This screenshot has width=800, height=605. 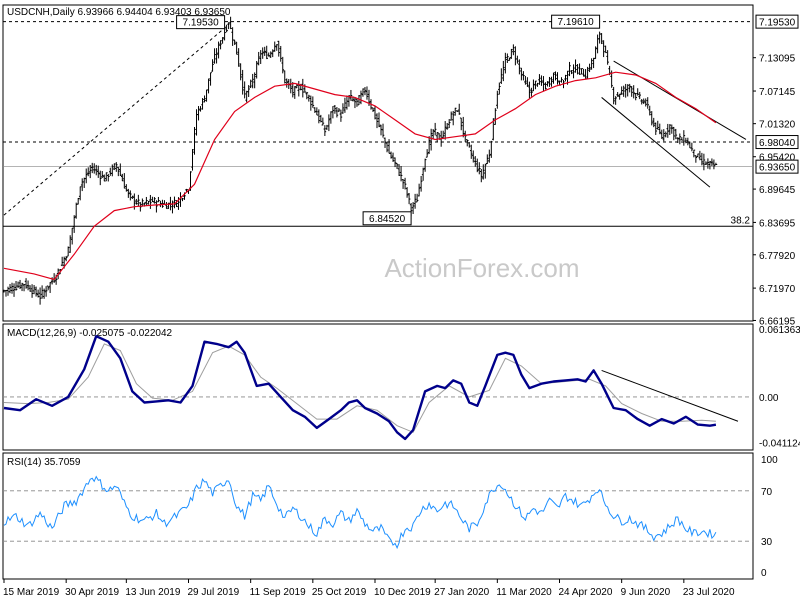 I want to click on macd-ytick-label: 0.061363, so click(x=779, y=330).